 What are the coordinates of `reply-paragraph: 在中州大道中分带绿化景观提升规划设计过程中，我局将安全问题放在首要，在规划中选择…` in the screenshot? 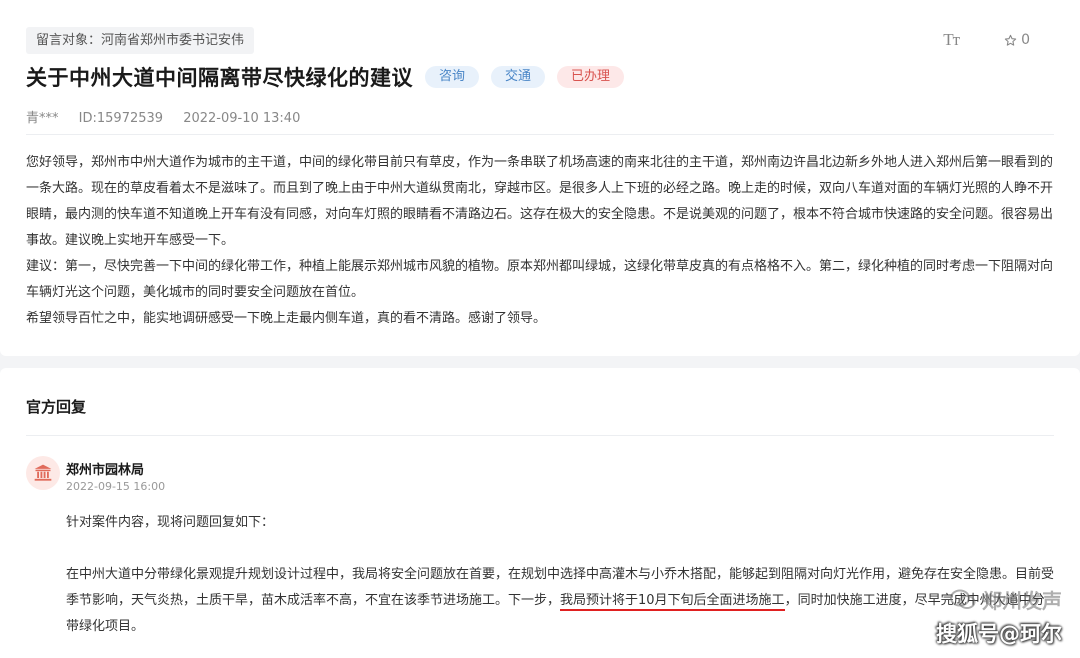 It's located at (561, 601).